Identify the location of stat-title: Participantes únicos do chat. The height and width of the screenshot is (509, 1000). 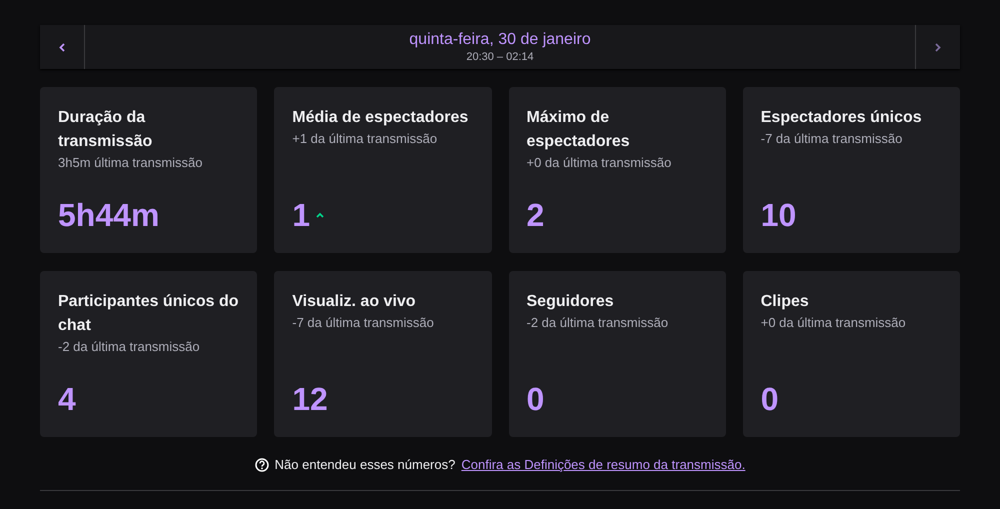
(149, 314).